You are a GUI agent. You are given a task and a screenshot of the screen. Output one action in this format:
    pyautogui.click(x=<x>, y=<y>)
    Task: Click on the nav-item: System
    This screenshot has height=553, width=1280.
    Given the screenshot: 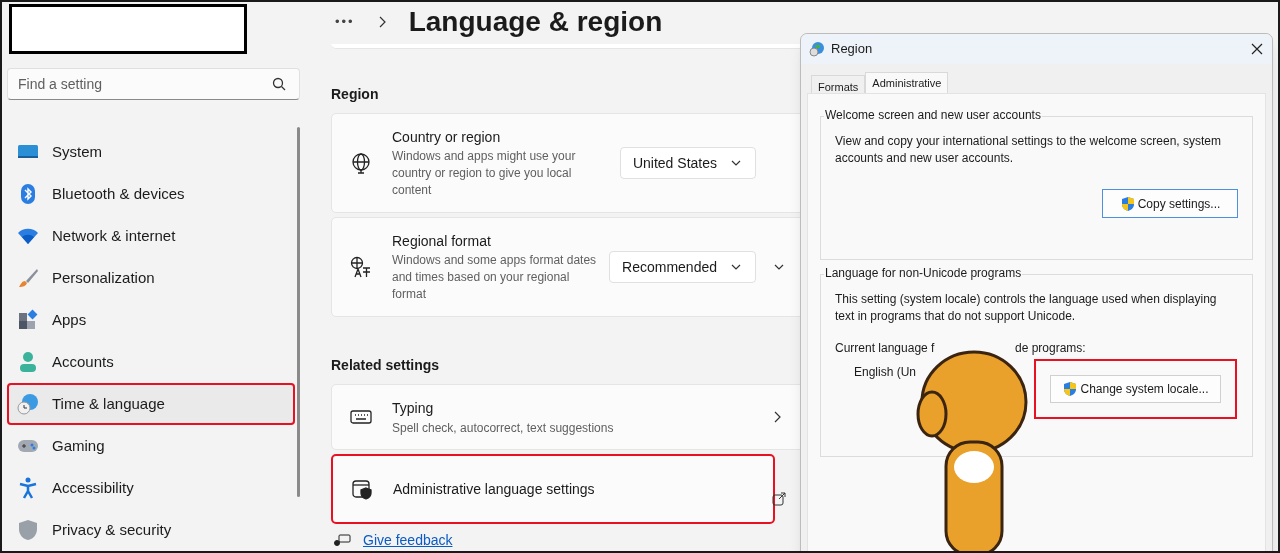 What is the action you would take?
    pyautogui.click(x=151, y=152)
    